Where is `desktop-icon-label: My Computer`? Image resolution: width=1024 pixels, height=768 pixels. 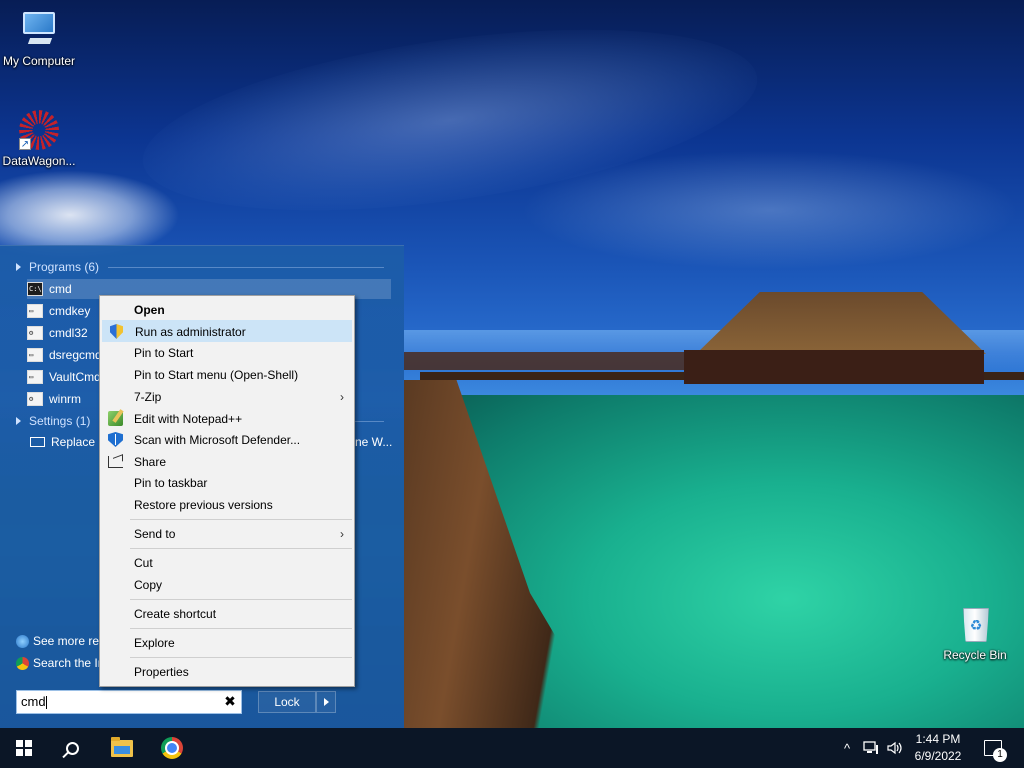
desktop-icon-label: My Computer is located at coordinates (39, 61).